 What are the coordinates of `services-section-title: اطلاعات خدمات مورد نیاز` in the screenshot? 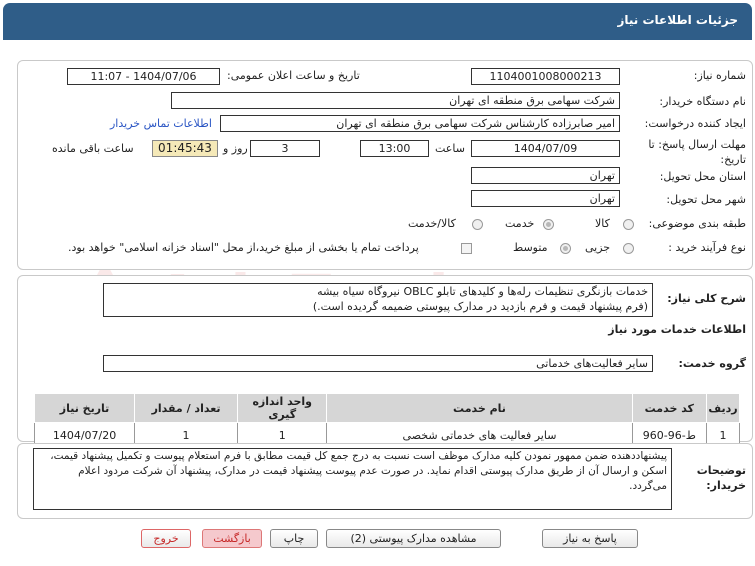 It's located at (677, 329).